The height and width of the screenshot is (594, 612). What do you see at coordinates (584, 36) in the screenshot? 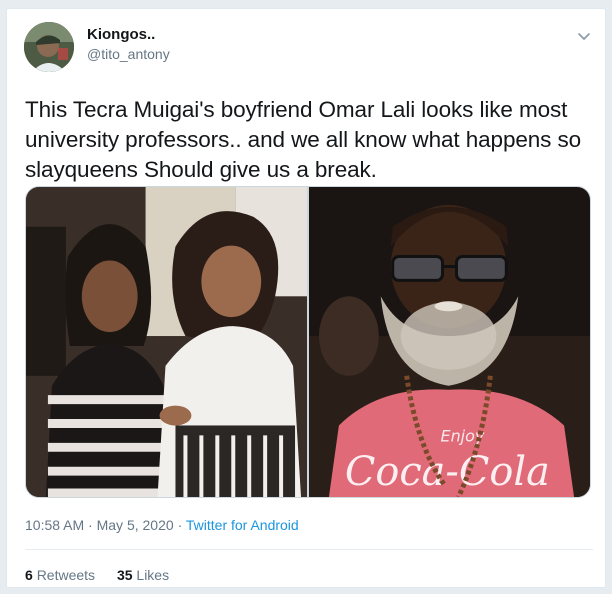
I see `chevron-down-icon` at bounding box center [584, 36].